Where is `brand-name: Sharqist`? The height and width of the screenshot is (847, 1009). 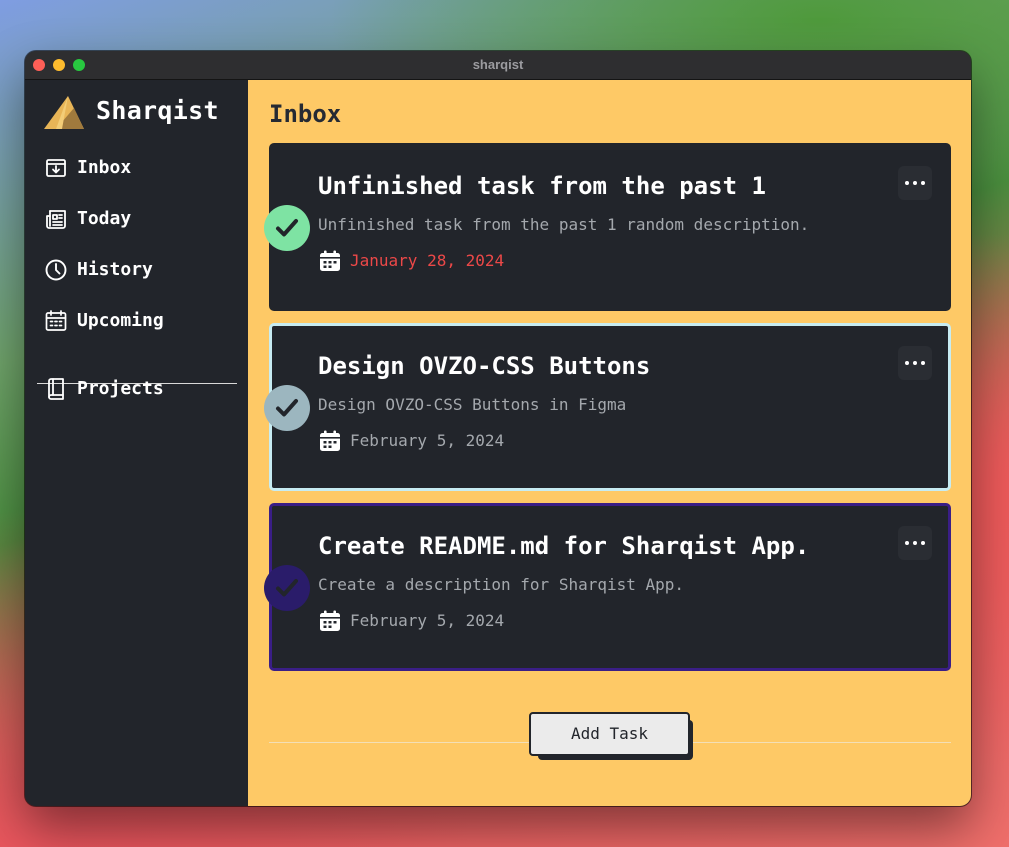
brand-name: Sharqist is located at coordinates (157, 110).